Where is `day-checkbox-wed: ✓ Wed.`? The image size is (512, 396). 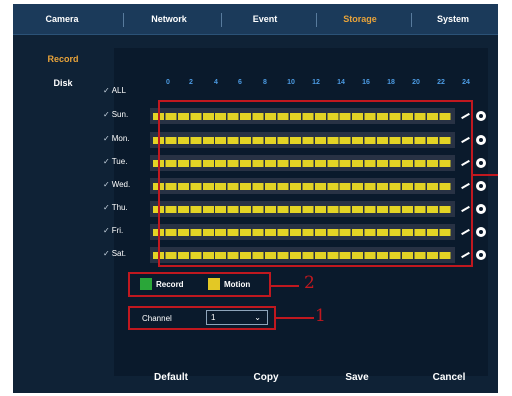
day-checkbox-wed: ✓ Wed. is located at coordinates (116, 184).